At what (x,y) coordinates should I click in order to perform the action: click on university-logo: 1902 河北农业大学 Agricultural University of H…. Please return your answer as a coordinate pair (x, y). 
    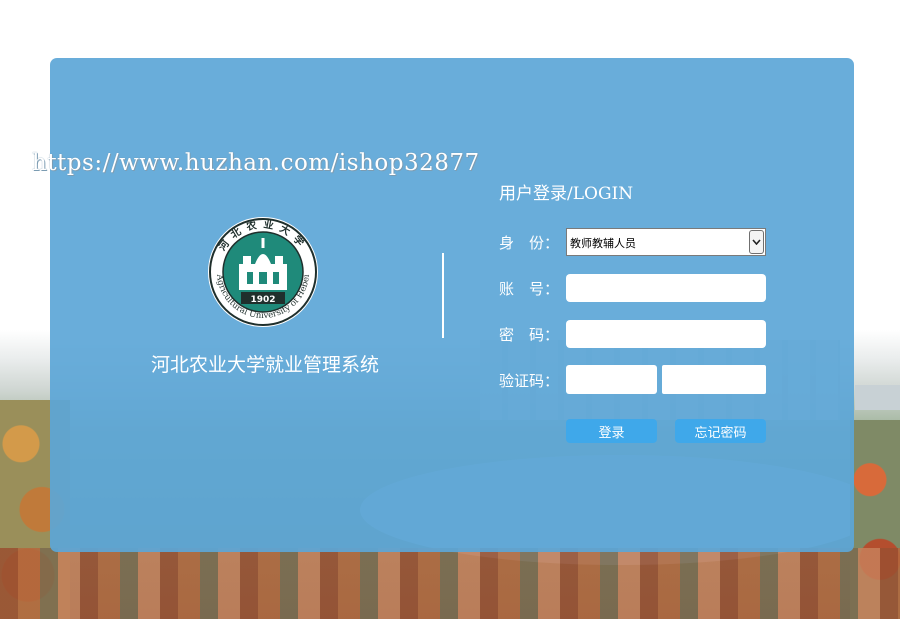
    Looking at the image, I should click on (263, 272).